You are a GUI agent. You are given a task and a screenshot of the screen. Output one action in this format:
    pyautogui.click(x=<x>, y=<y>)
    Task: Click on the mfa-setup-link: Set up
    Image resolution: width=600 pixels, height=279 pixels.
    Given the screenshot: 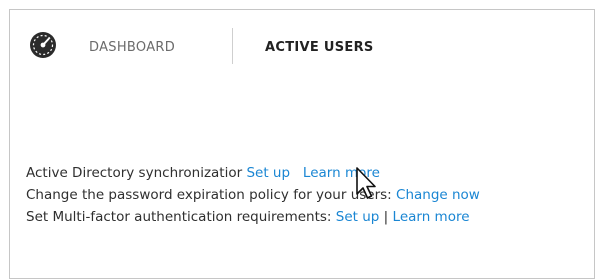 What is the action you would take?
    pyautogui.click(x=358, y=217)
    